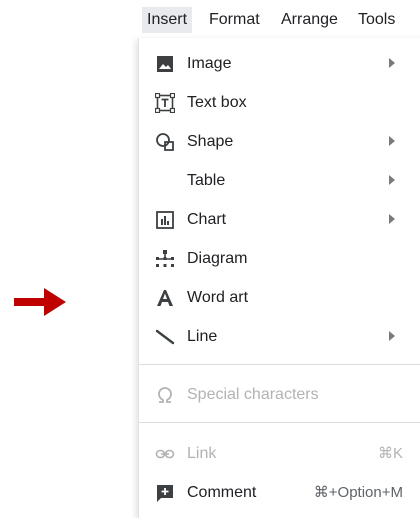  What do you see at coordinates (165, 493) in the screenshot?
I see `comment-icon` at bounding box center [165, 493].